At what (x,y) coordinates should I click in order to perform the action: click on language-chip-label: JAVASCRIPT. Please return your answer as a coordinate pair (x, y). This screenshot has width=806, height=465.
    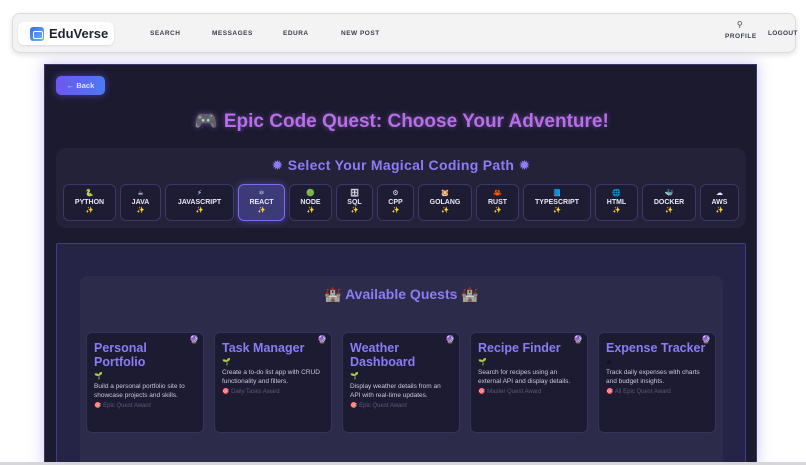
    Looking at the image, I should click on (199, 202).